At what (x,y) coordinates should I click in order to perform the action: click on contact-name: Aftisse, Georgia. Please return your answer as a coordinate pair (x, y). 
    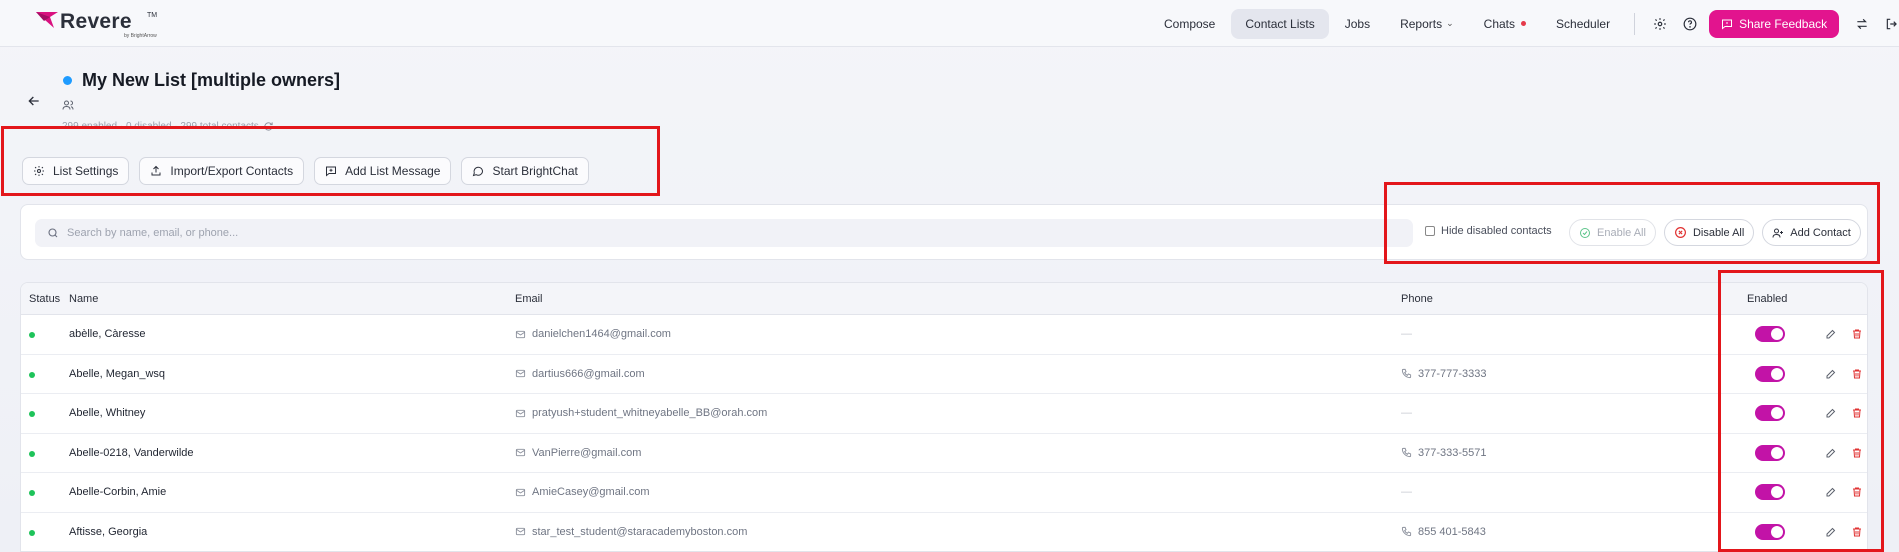
    Looking at the image, I should click on (108, 531).